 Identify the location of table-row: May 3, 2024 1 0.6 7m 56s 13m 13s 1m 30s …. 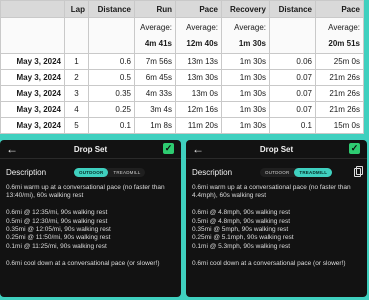
(182, 61).